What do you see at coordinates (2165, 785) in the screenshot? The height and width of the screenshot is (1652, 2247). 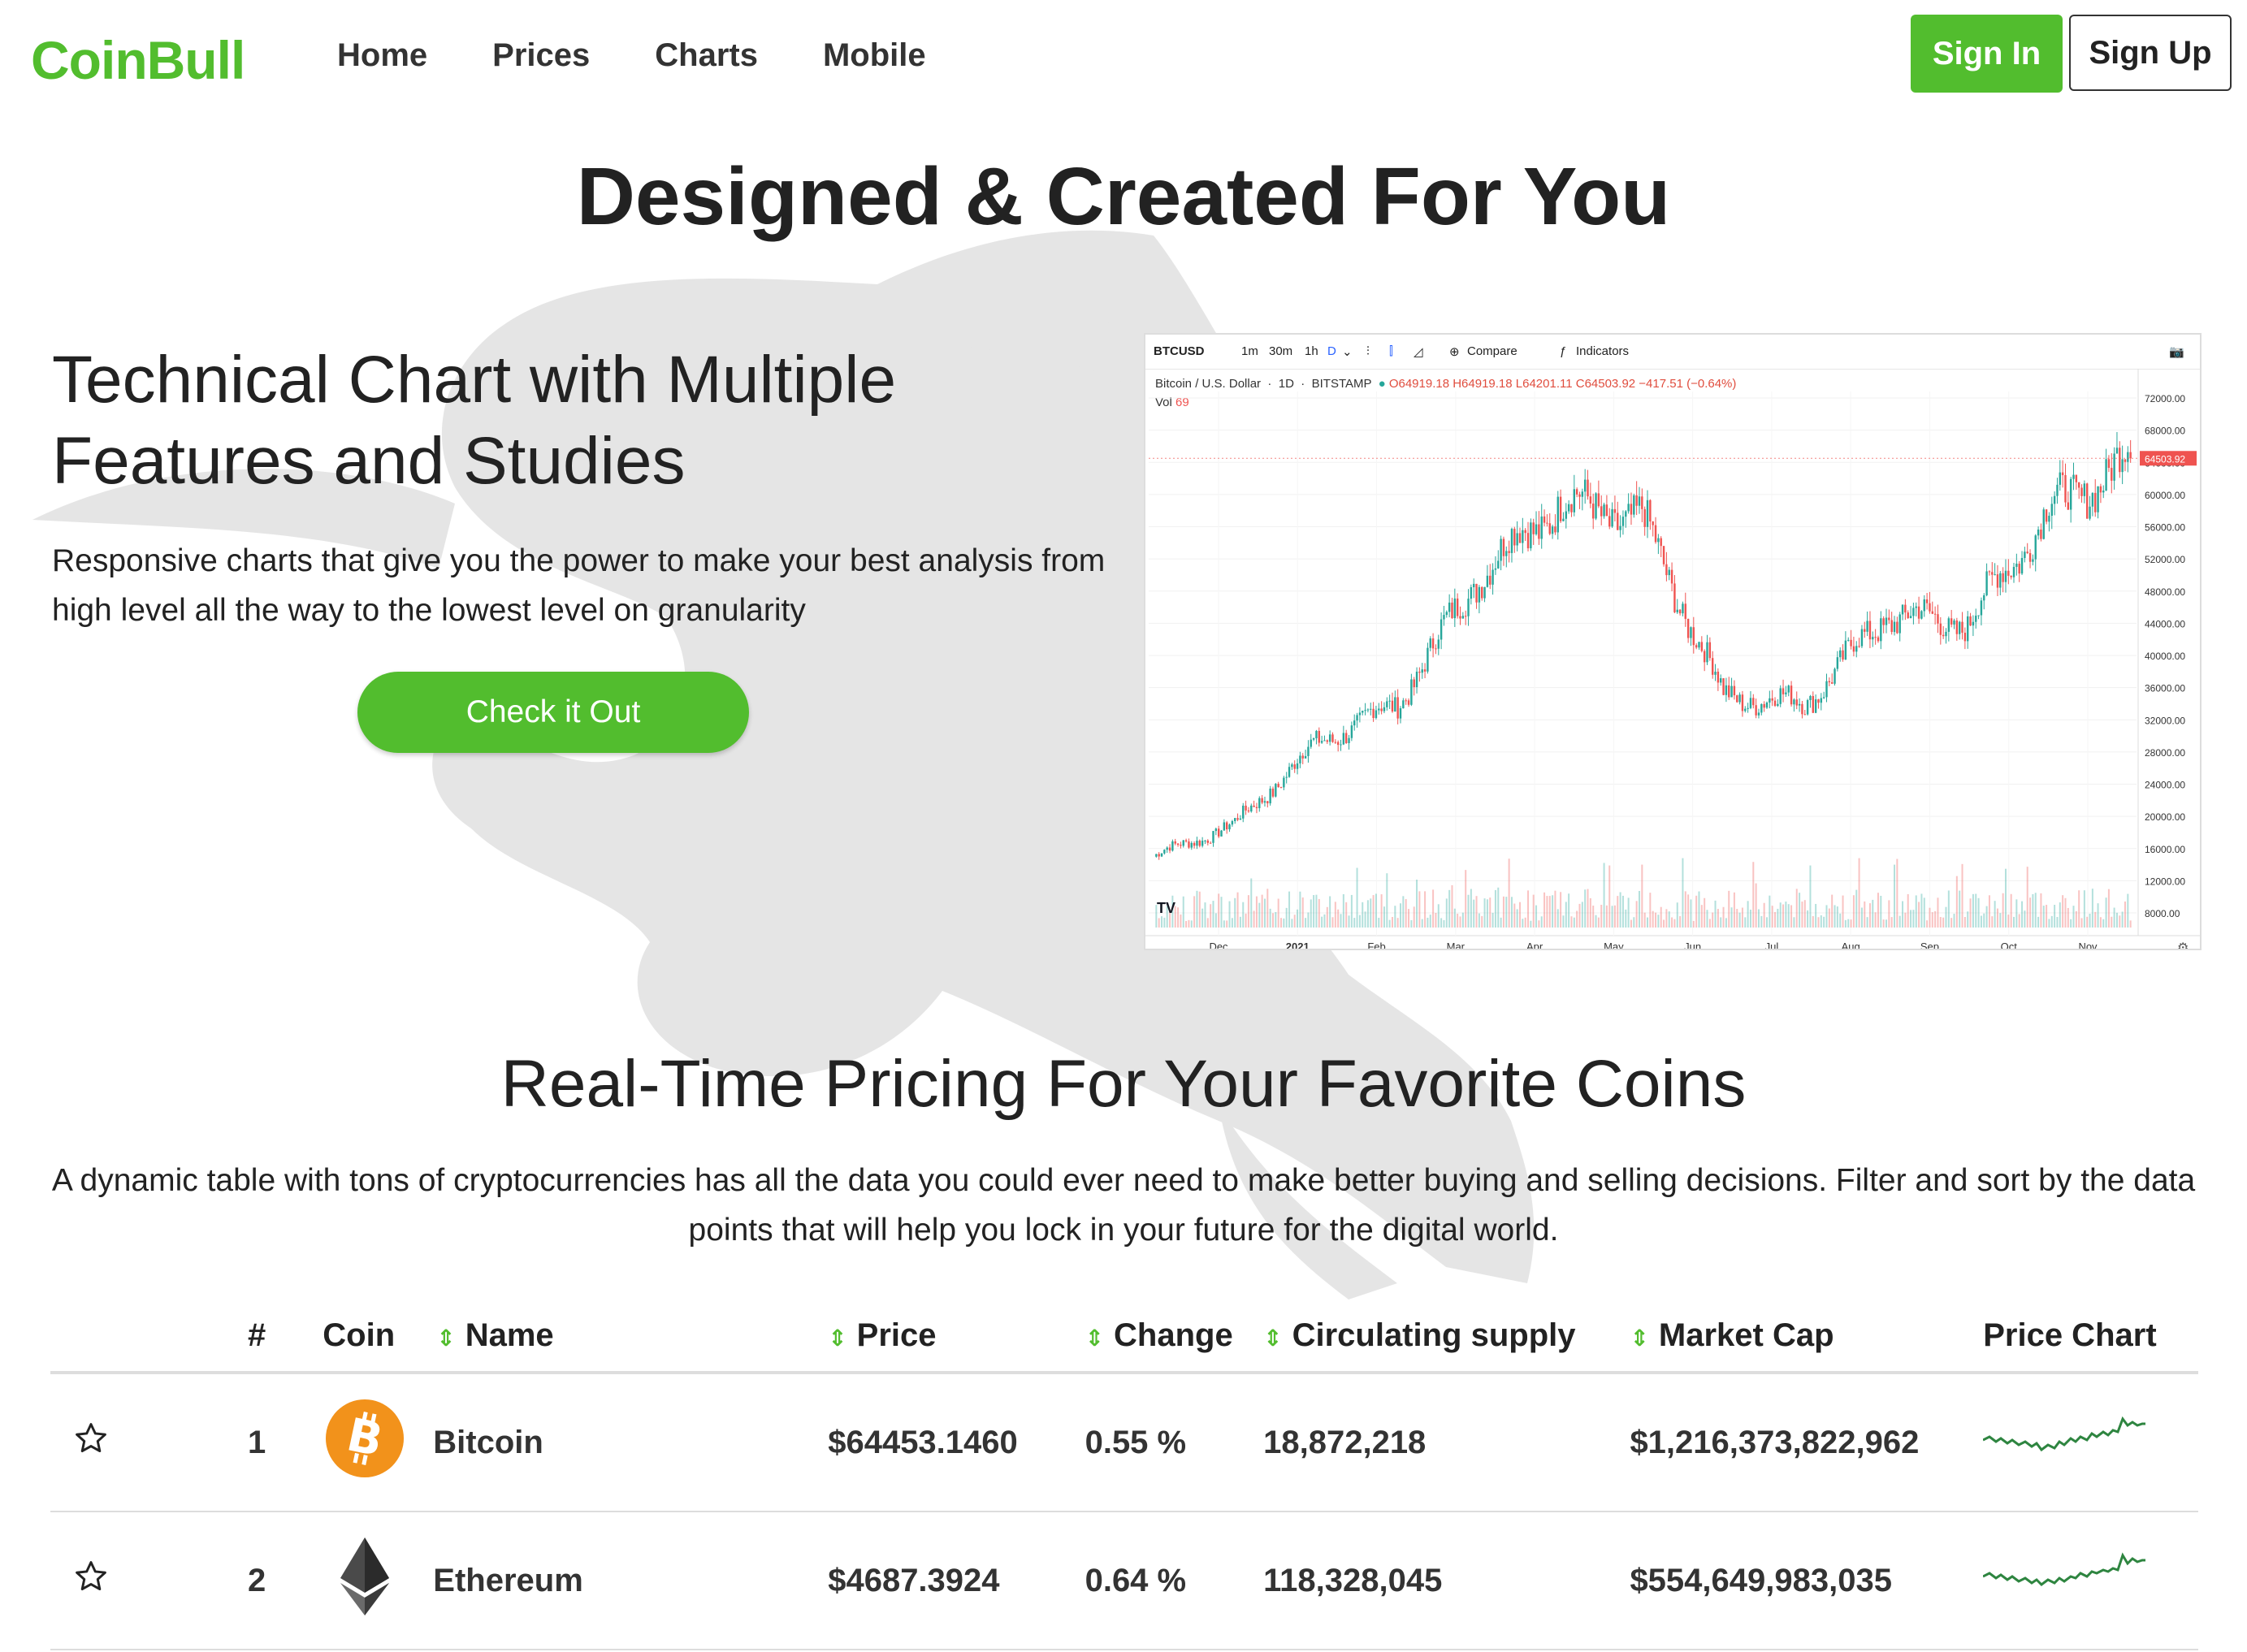 I see `y-tick-label: 24000.00` at bounding box center [2165, 785].